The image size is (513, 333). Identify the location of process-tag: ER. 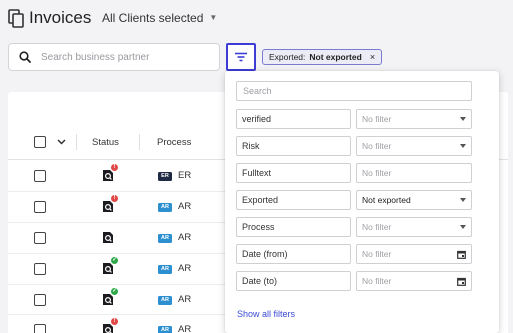
(165, 176).